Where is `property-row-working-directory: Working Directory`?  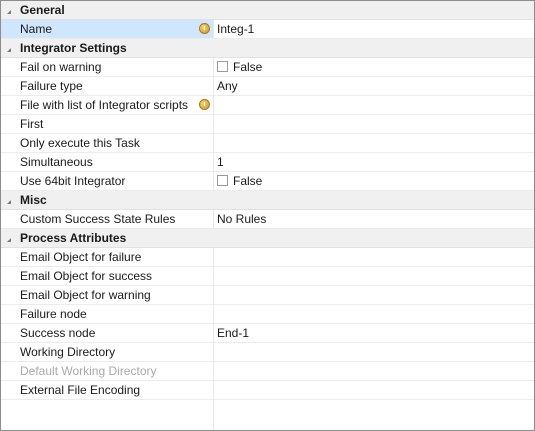
property-row-working-directory: Working Directory is located at coordinates (267, 352).